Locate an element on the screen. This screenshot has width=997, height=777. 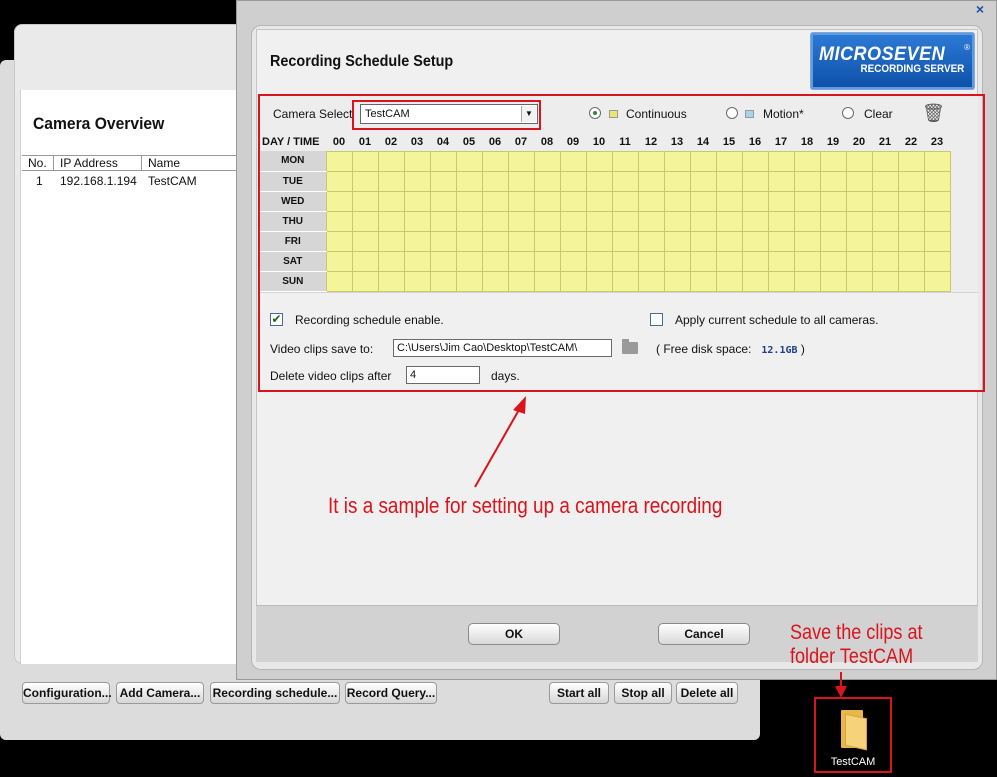
logo-registered-mark: ® is located at coordinates (967, 47).